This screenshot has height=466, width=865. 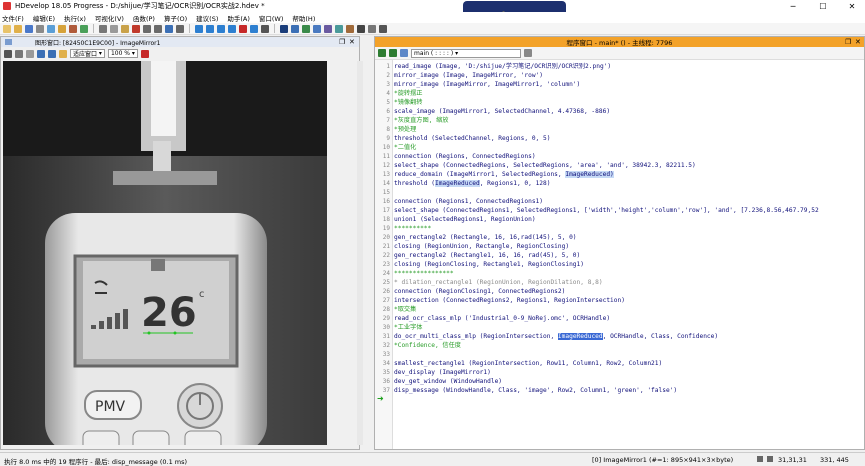 What do you see at coordinates (383, 192) in the screenshot?
I see `line-number: 15` at bounding box center [383, 192].